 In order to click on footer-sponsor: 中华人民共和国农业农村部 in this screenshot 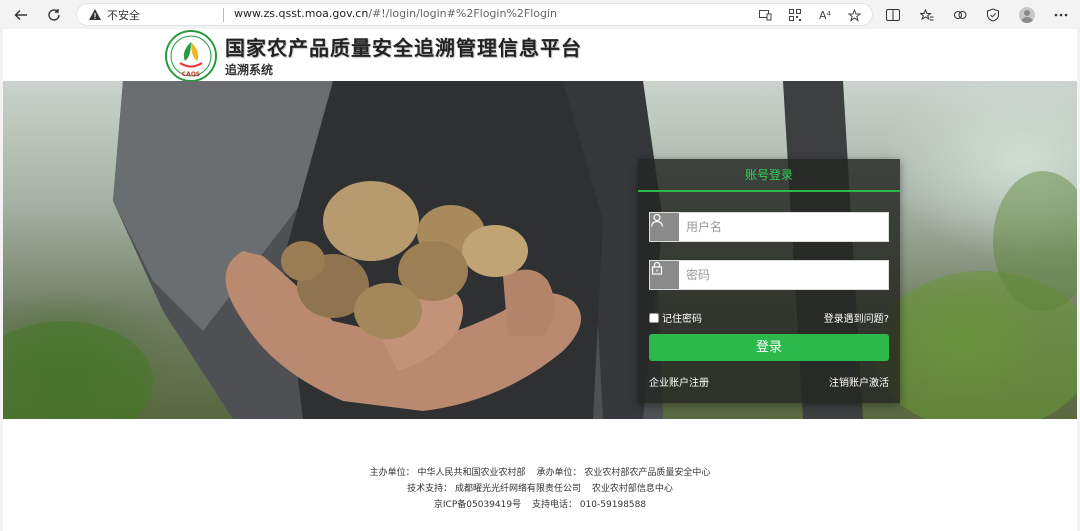, I will do `click(471, 473)`.